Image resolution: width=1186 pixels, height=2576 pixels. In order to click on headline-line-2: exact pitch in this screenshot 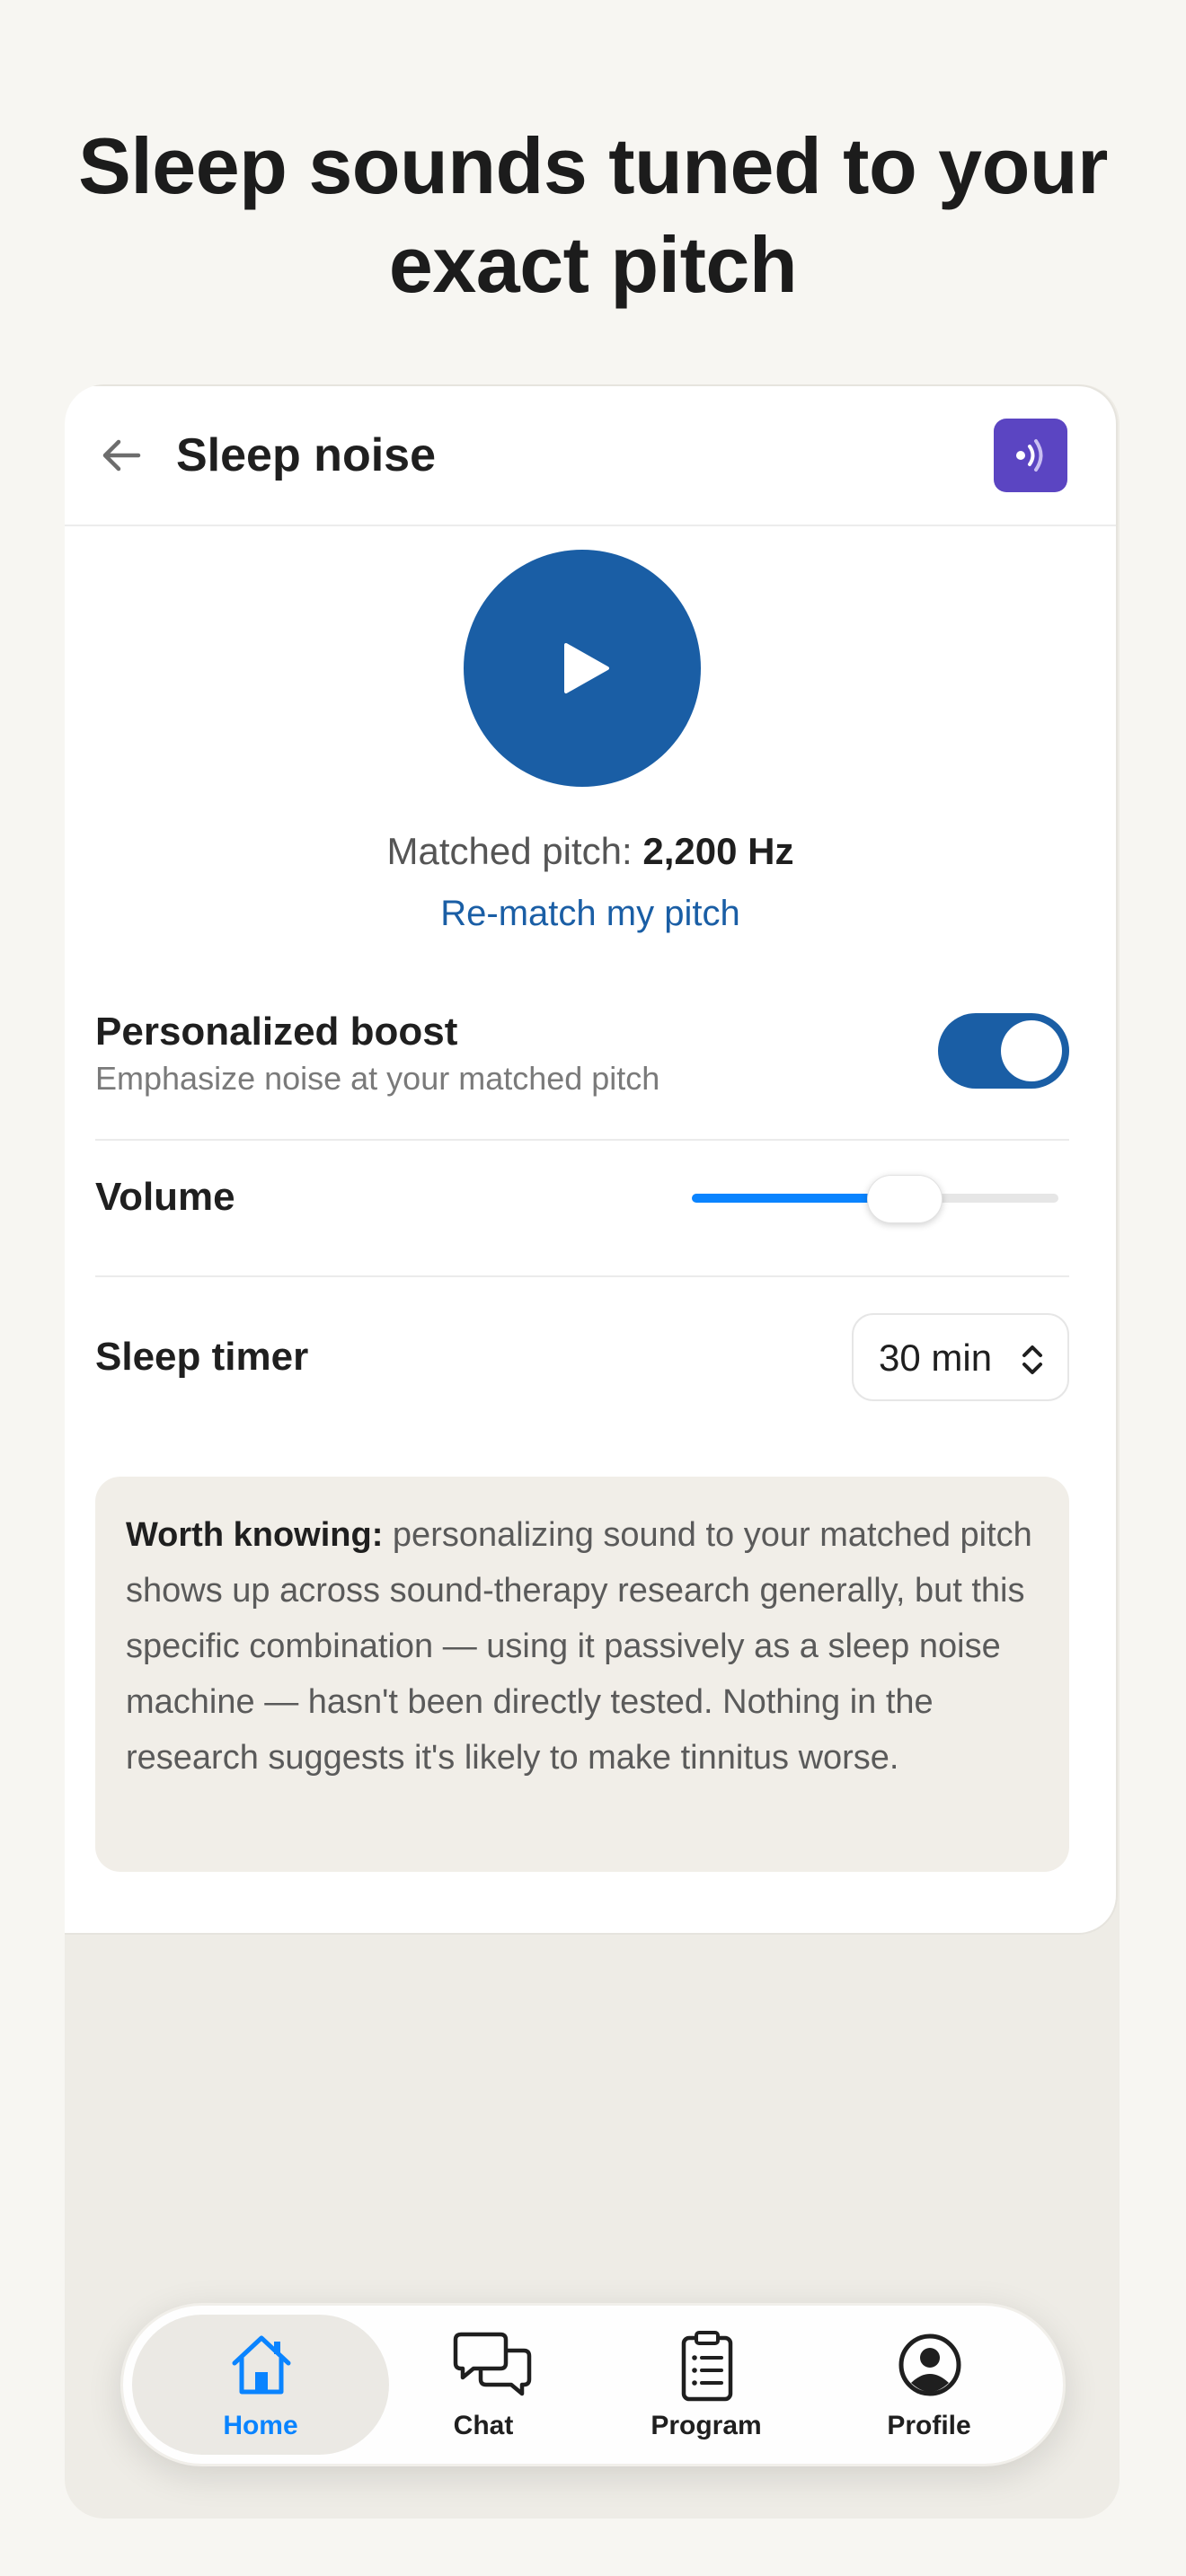, I will do `click(593, 264)`.